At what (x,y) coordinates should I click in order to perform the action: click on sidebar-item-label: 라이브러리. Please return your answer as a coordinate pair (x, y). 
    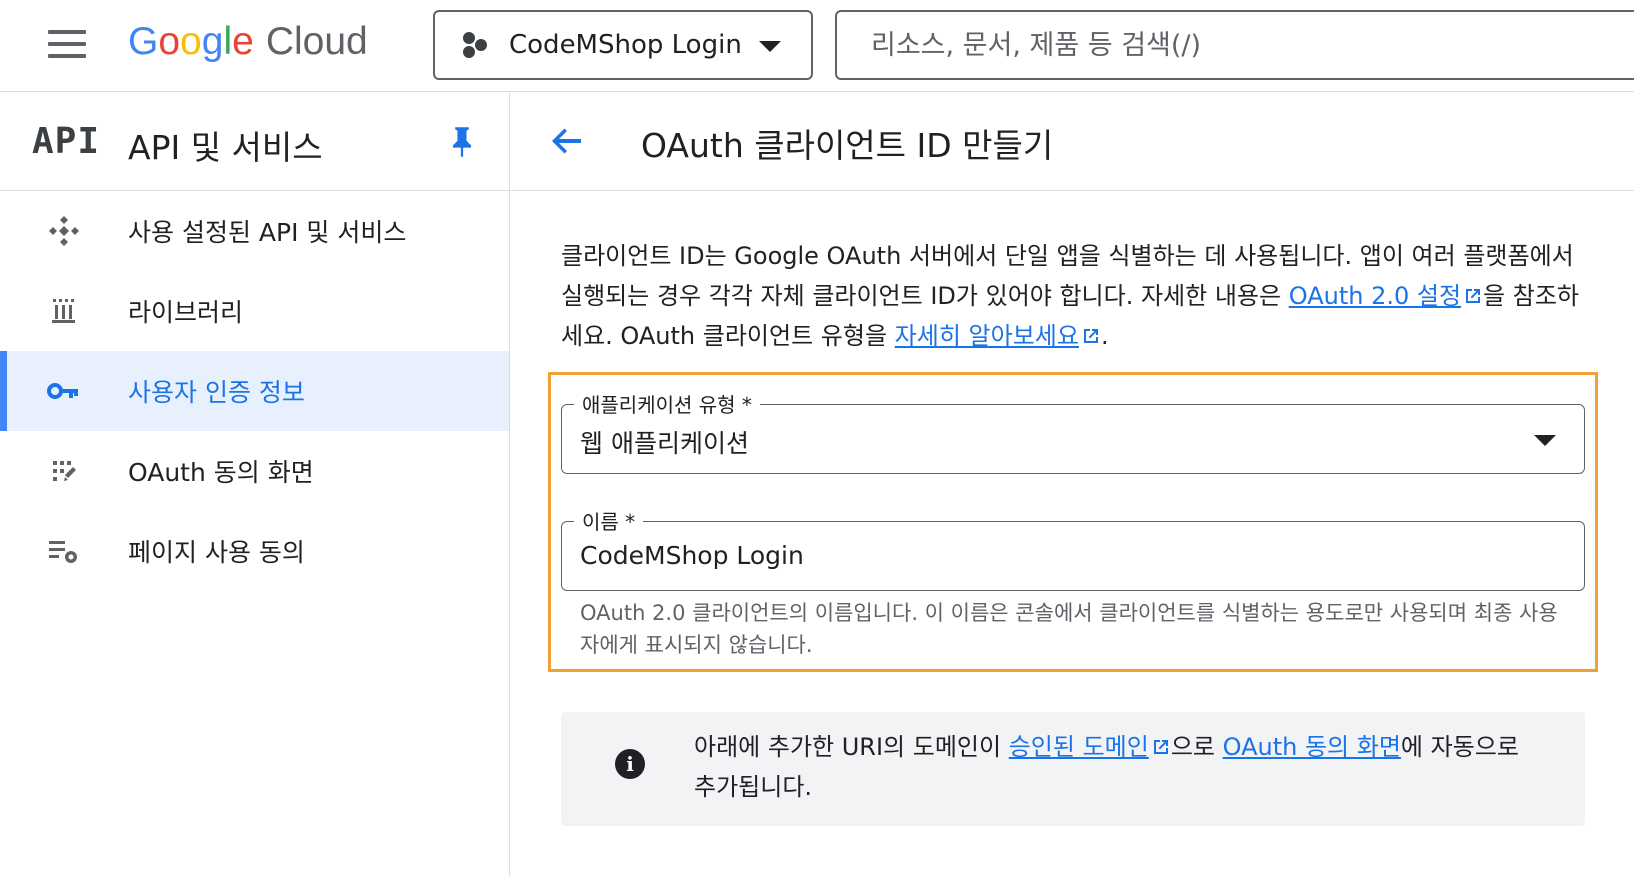
    Looking at the image, I should click on (186, 312).